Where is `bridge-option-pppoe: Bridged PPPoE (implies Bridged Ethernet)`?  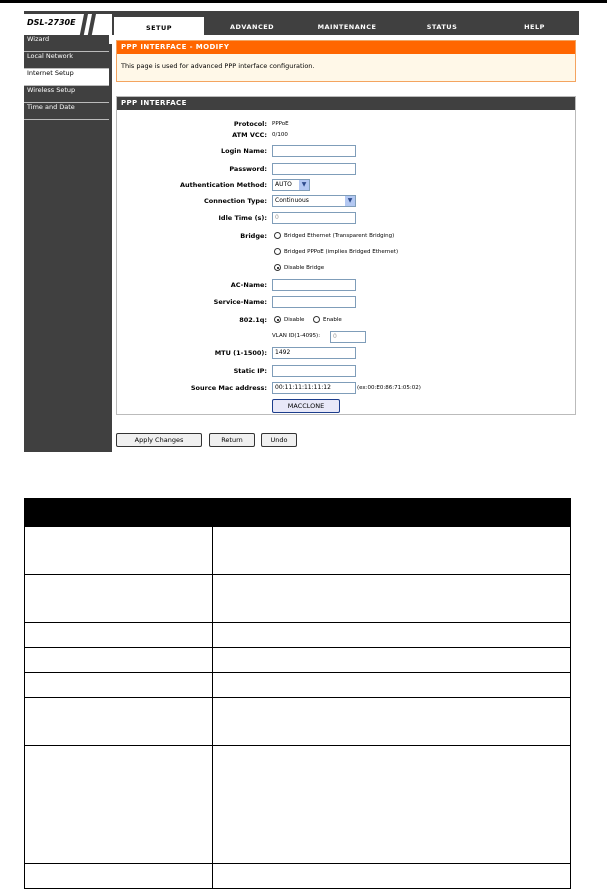 bridge-option-pppoe: Bridged PPPoE (implies Bridged Ethernet) is located at coordinates (341, 252).